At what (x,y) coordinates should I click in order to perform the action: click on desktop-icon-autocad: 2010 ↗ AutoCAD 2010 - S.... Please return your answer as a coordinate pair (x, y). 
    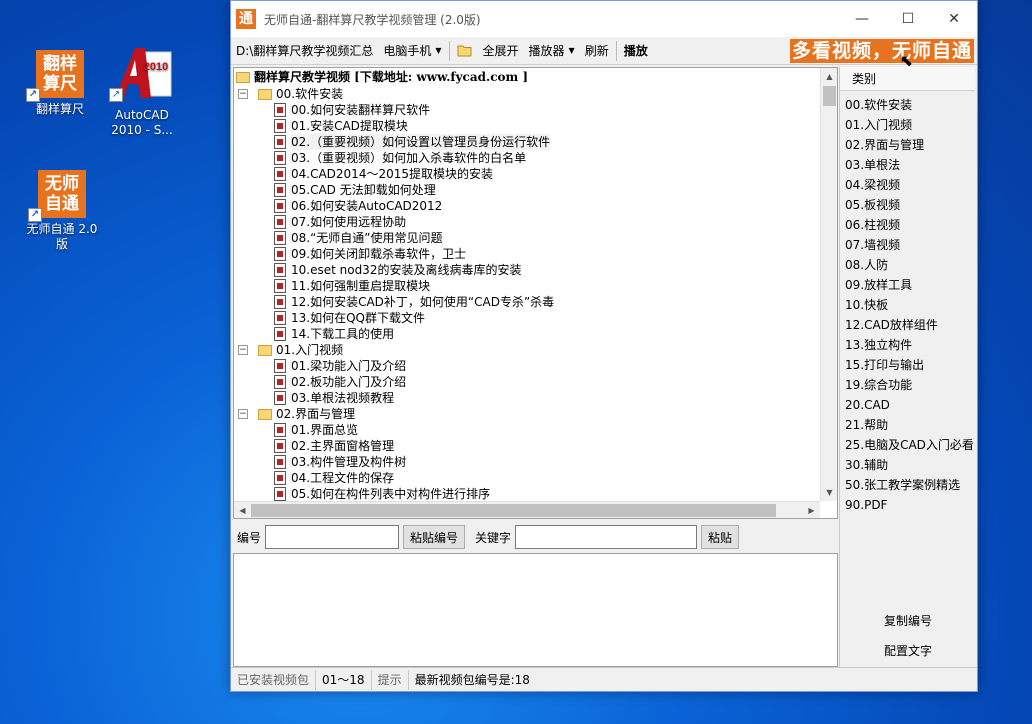
    Looking at the image, I should click on (142, 90).